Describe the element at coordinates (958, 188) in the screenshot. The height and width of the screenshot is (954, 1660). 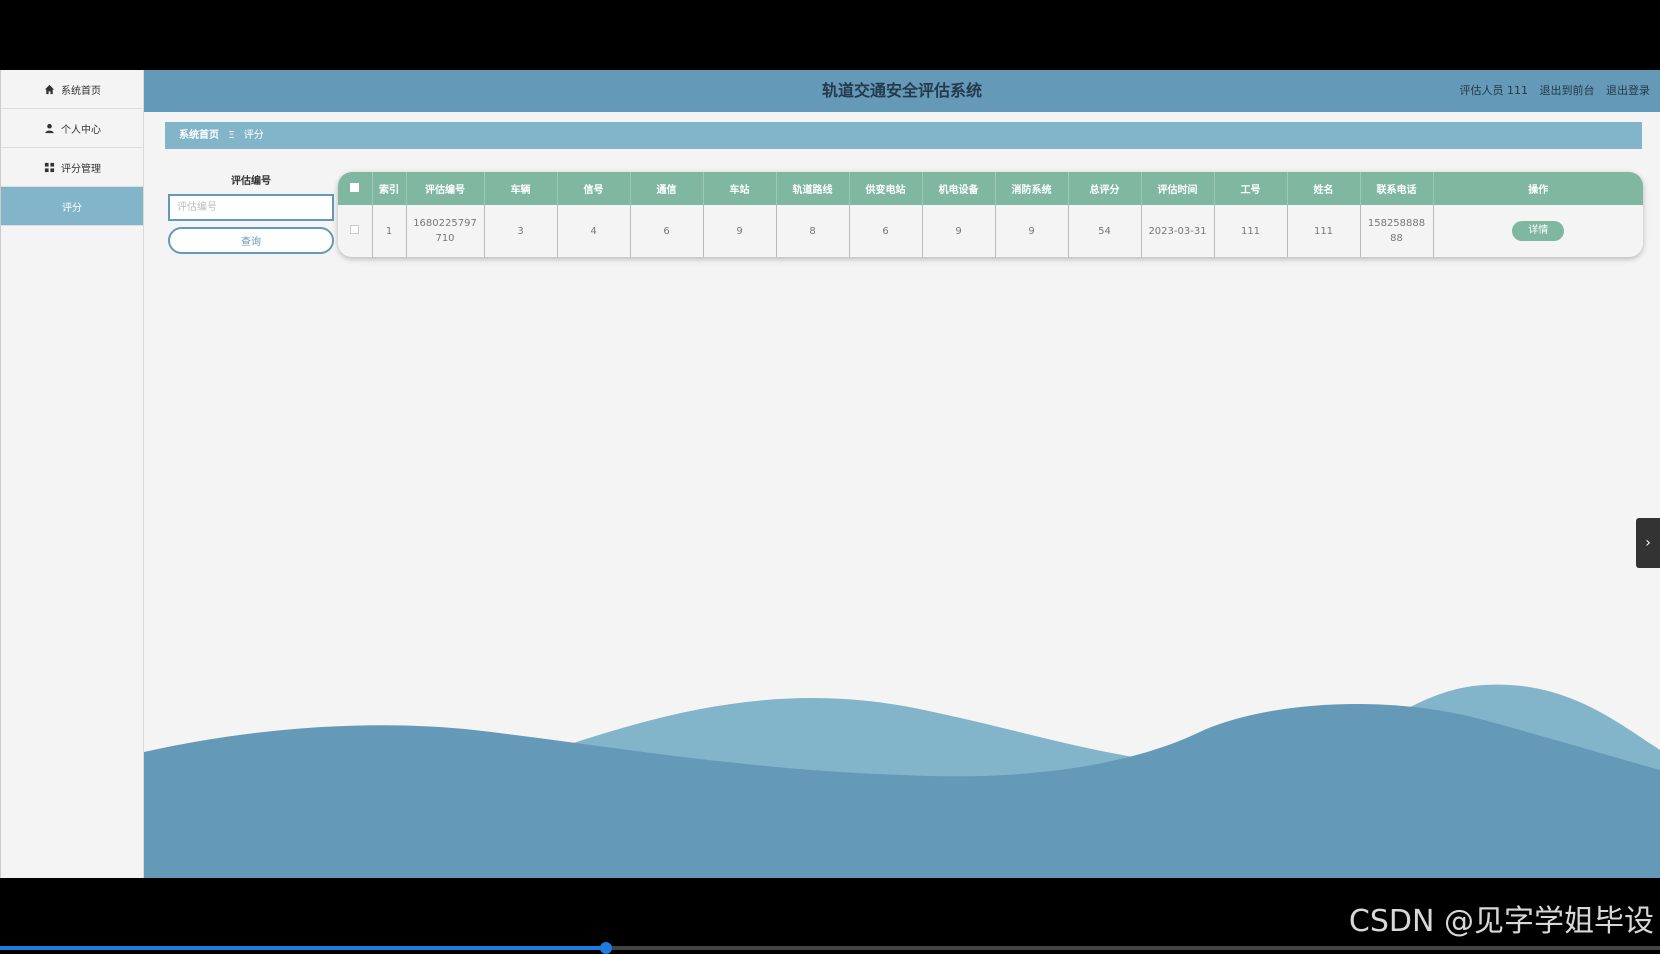
I see `column-header: 机电设备` at that location.